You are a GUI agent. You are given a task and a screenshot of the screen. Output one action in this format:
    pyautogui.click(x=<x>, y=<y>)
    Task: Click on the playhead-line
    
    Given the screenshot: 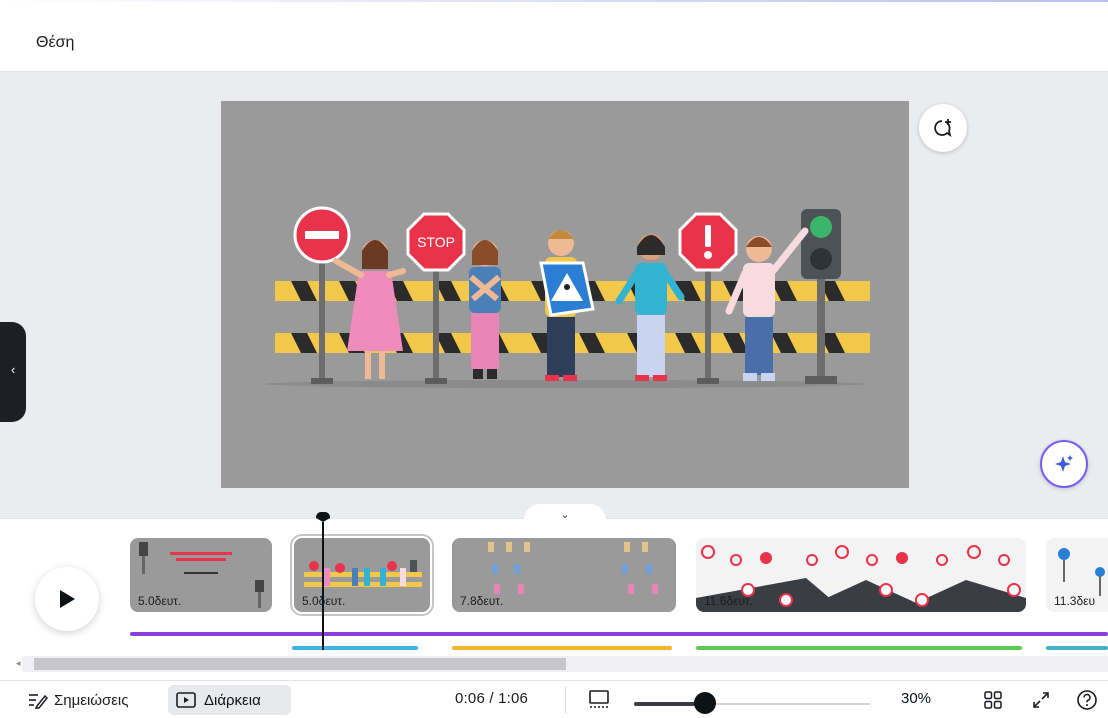 What is the action you would take?
    pyautogui.click(x=323, y=586)
    